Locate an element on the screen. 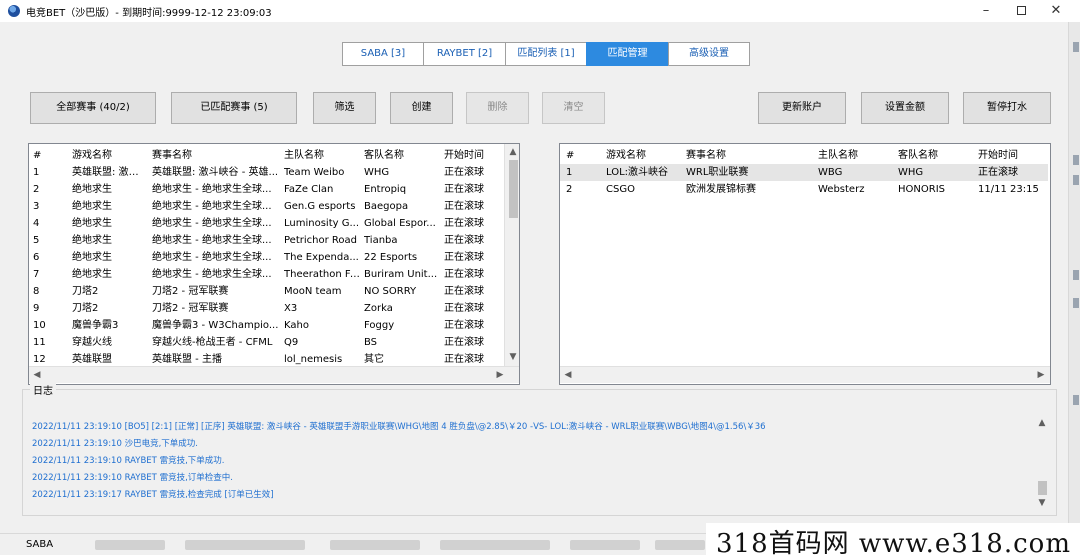 The image size is (1080, 555). maximize-button is located at coordinates (1021, 11).